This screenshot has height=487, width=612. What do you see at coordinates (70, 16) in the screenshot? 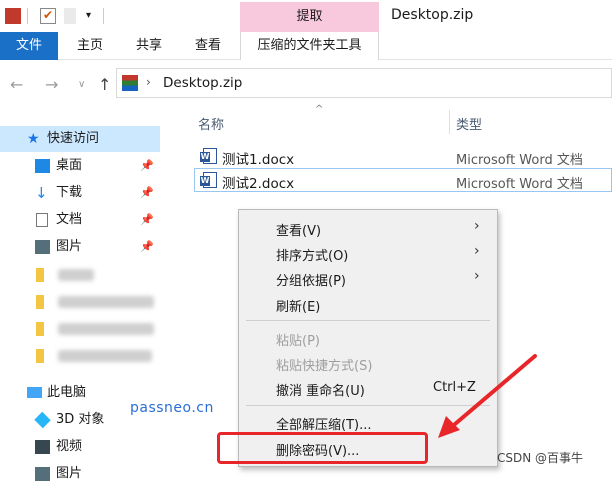
I see `new-folder-icon` at bounding box center [70, 16].